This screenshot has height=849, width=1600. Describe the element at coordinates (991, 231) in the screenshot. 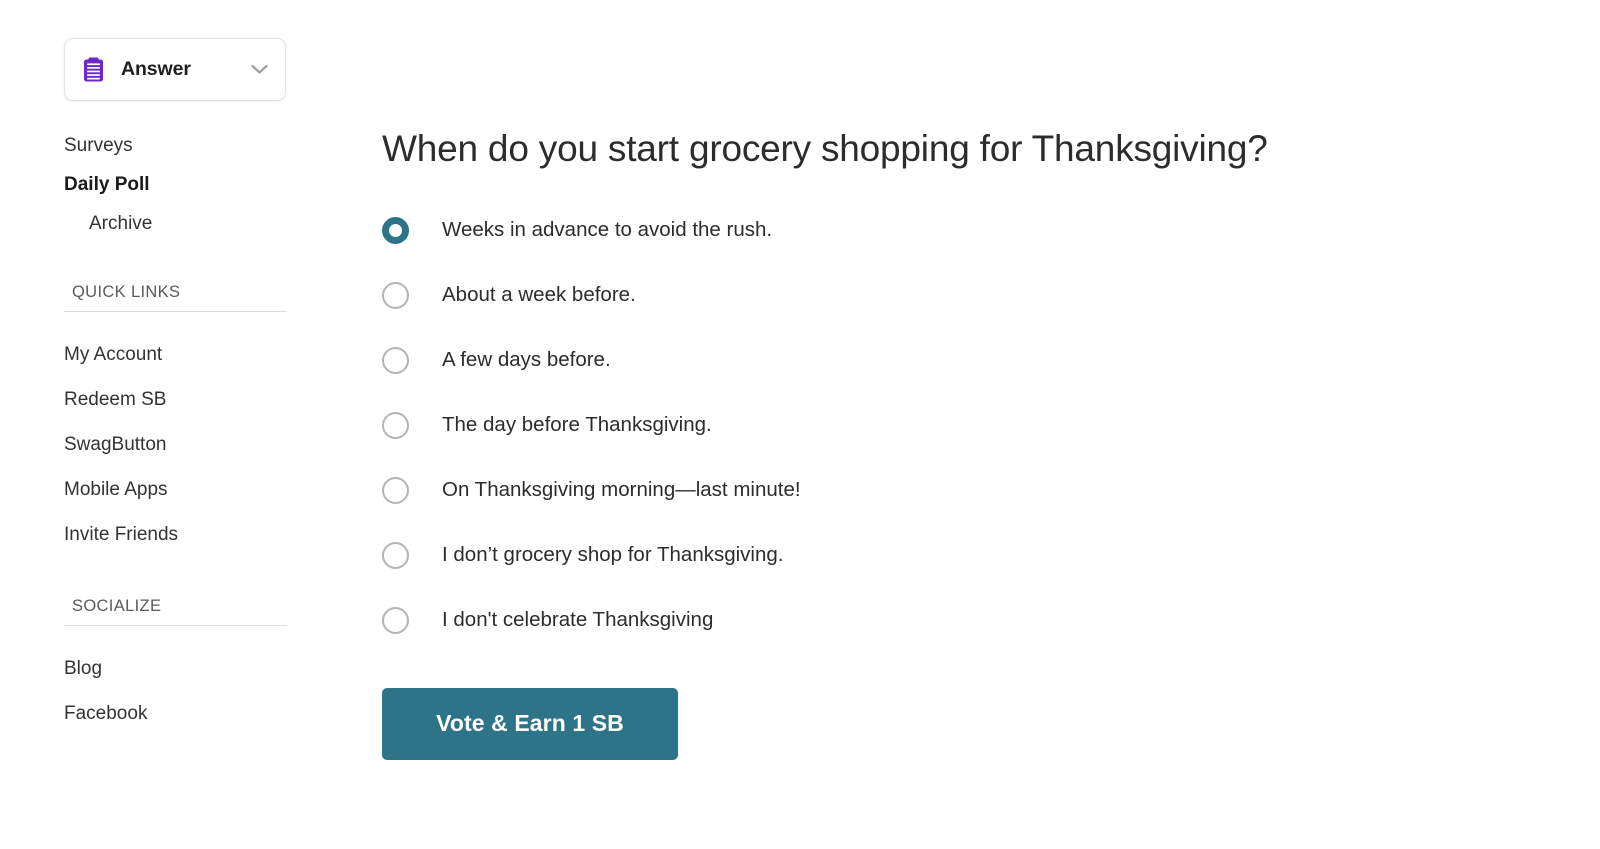

I see `poll-option: Weeks in advance to avoid the rush.` at that location.